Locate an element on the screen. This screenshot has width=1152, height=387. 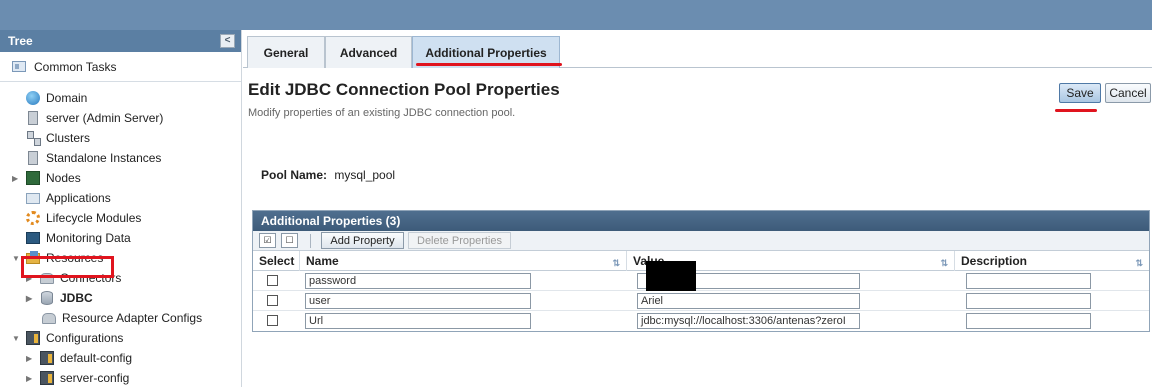
table-row: user Ariel is located at coordinates (701, 301).